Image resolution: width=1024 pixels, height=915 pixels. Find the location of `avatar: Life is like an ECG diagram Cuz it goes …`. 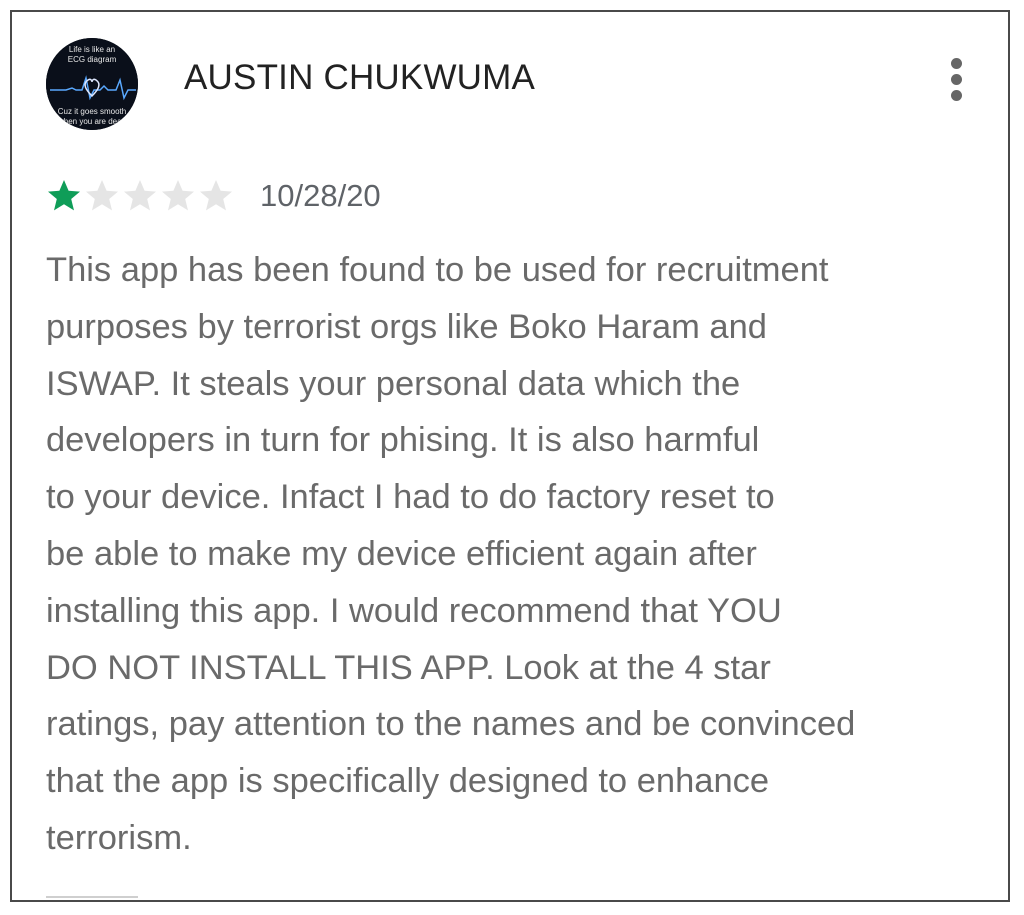

avatar: Life is like an ECG diagram Cuz it goes … is located at coordinates (92, 84).